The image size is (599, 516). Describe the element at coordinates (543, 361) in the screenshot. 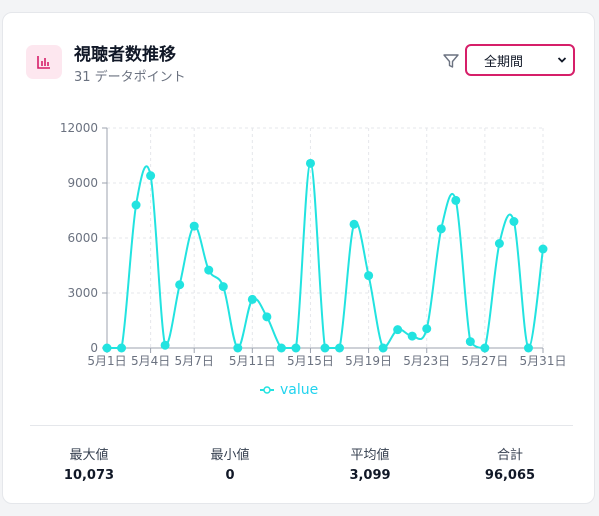

I see `x-tick-label: 5月31日` at that location.